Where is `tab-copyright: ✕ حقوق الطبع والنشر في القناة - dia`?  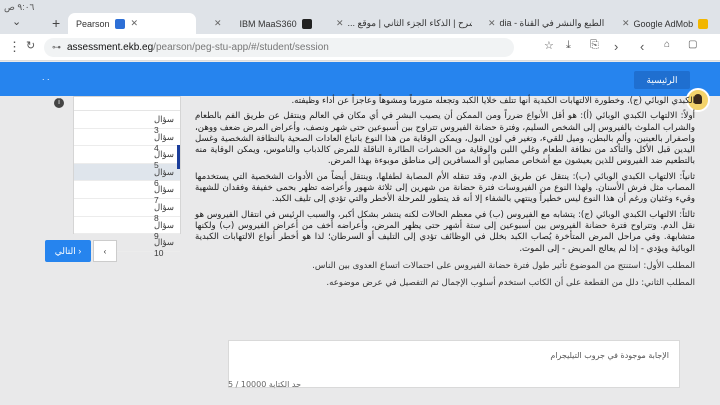 tab-copyright: ✕ حقوق الطبع والنشر في القناة - dia is located at coordinates (540, 23).